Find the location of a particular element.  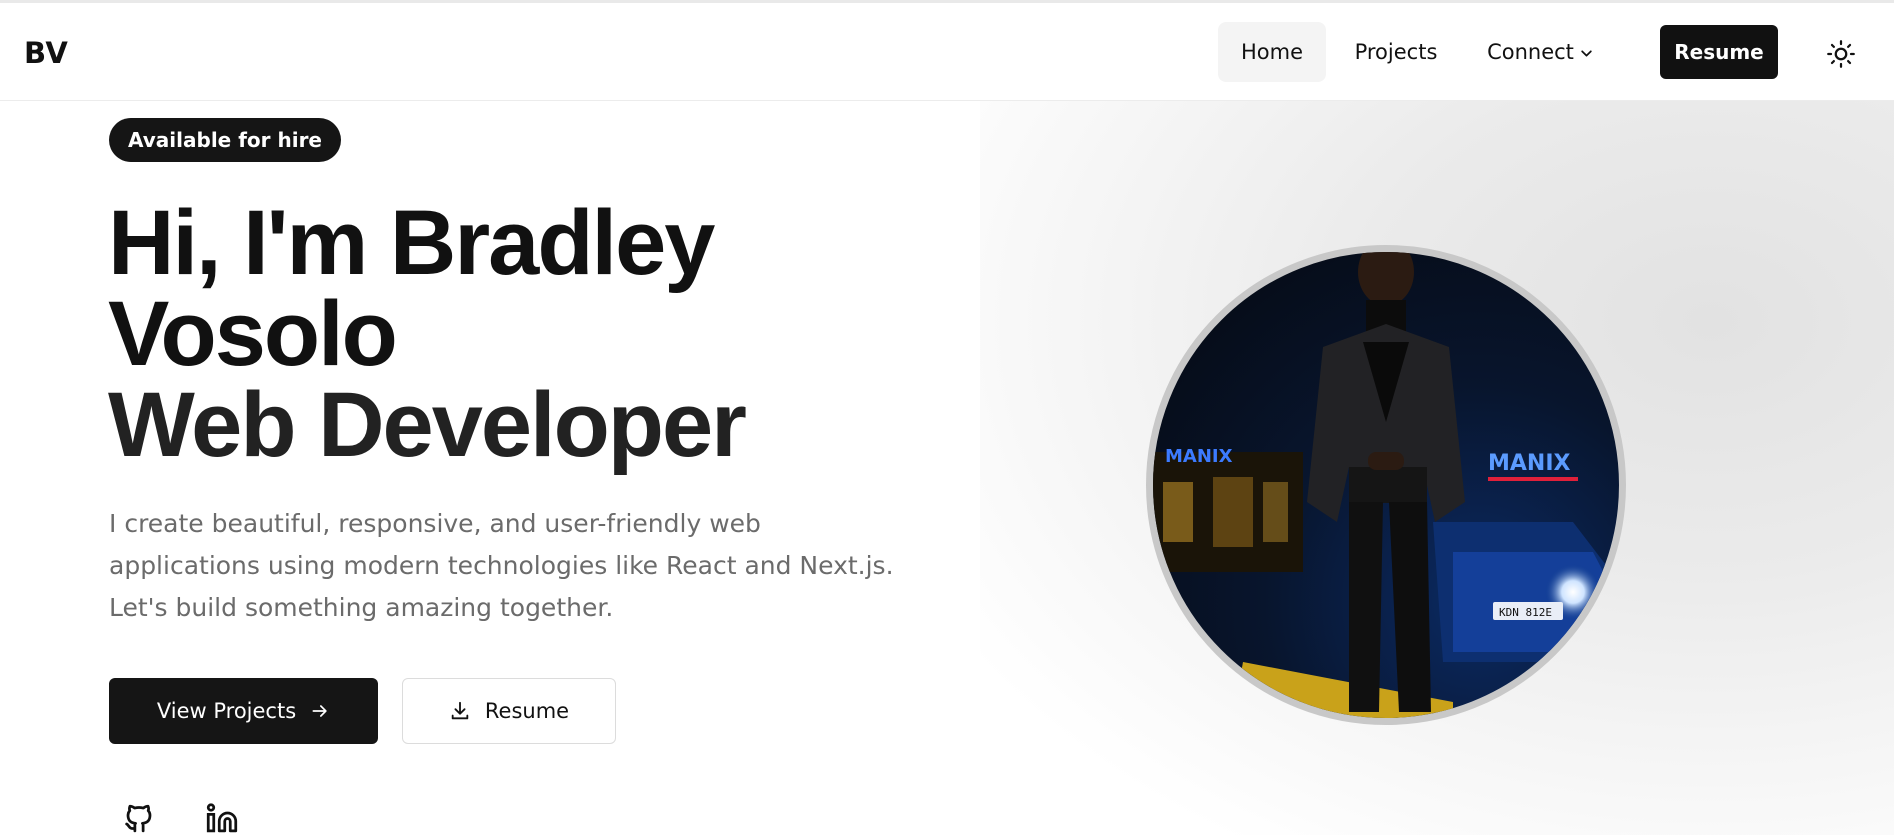

profile-portrait: MANIX MANIX KDN 812E is located at coordinates (1386, 485).